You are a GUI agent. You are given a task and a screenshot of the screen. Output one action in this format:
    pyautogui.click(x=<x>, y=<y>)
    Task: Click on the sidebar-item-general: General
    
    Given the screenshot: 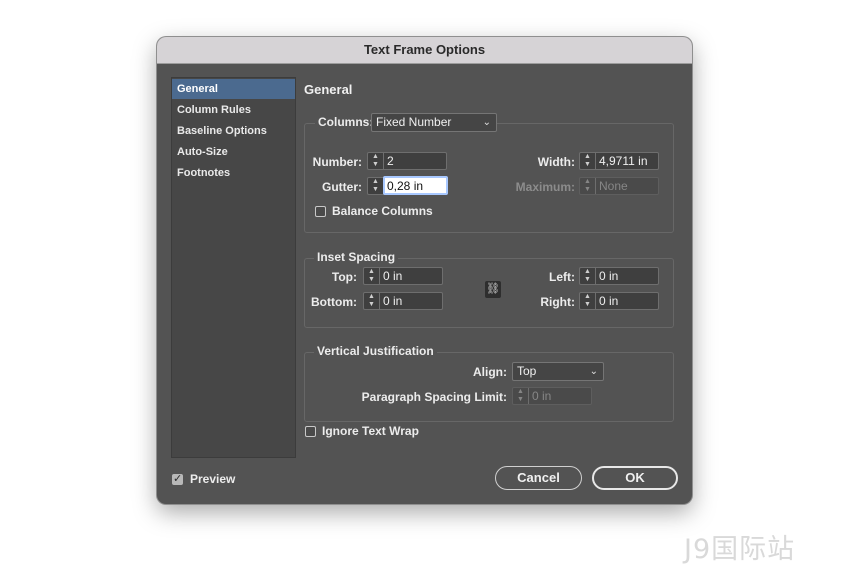 What is the action you would take?
    pyautogui.click(x=233, y=89)
    